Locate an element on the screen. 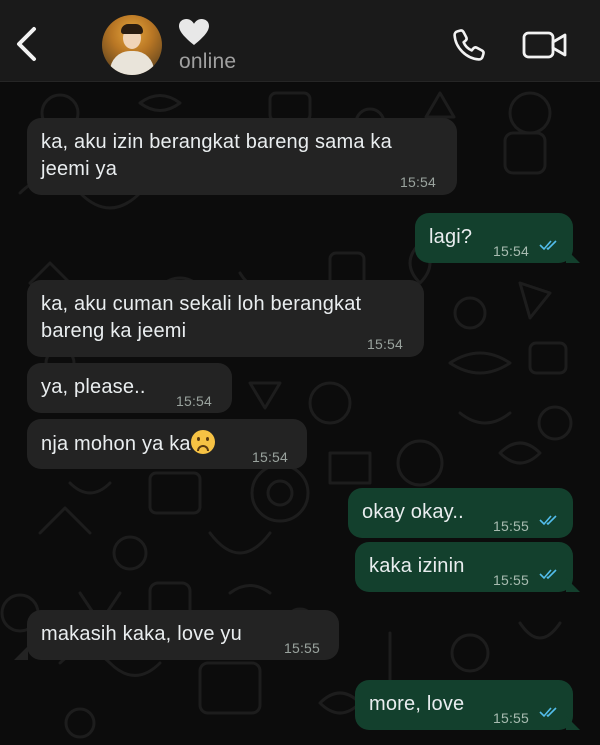  avatar-hair is located at coordinates (132, 29).